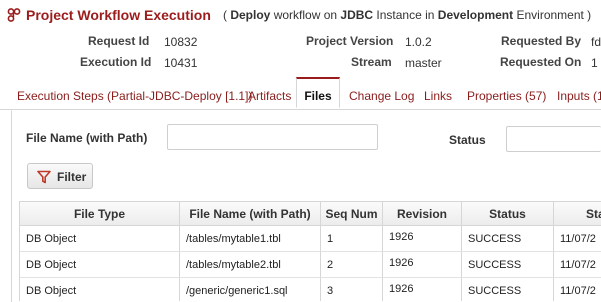 The width and height of the screenshot is (601, 302). I want to click on environment-name: Development, so click(475, 15).